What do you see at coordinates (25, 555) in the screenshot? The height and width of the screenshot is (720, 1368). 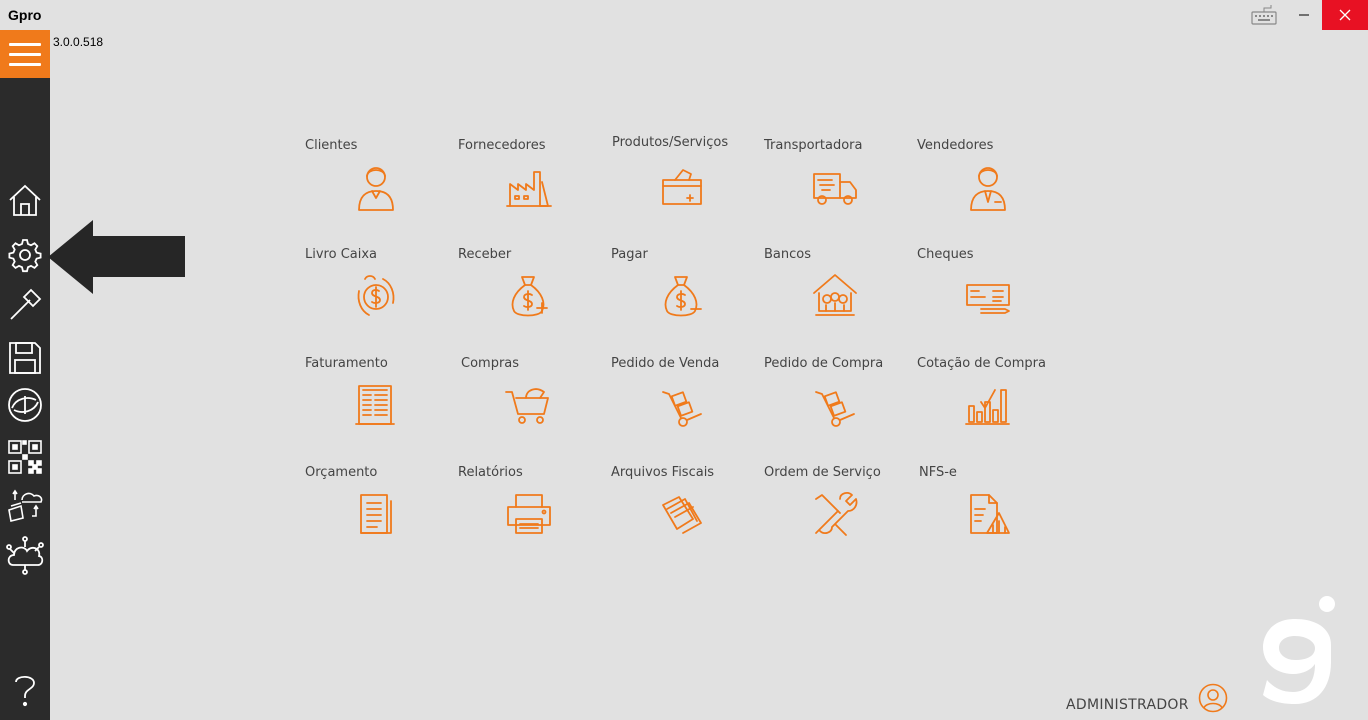 I see `cloud-network-icon` at bounding box center [25, 555].